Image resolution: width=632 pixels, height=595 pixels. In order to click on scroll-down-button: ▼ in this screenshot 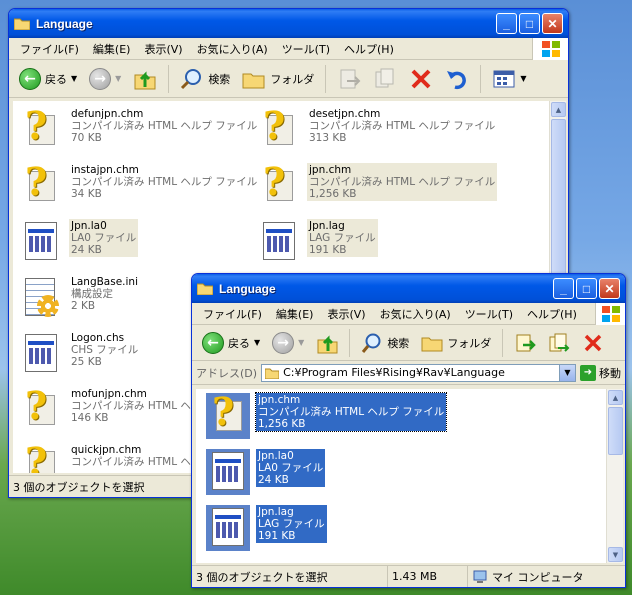, I will do `click(615, 554)`.